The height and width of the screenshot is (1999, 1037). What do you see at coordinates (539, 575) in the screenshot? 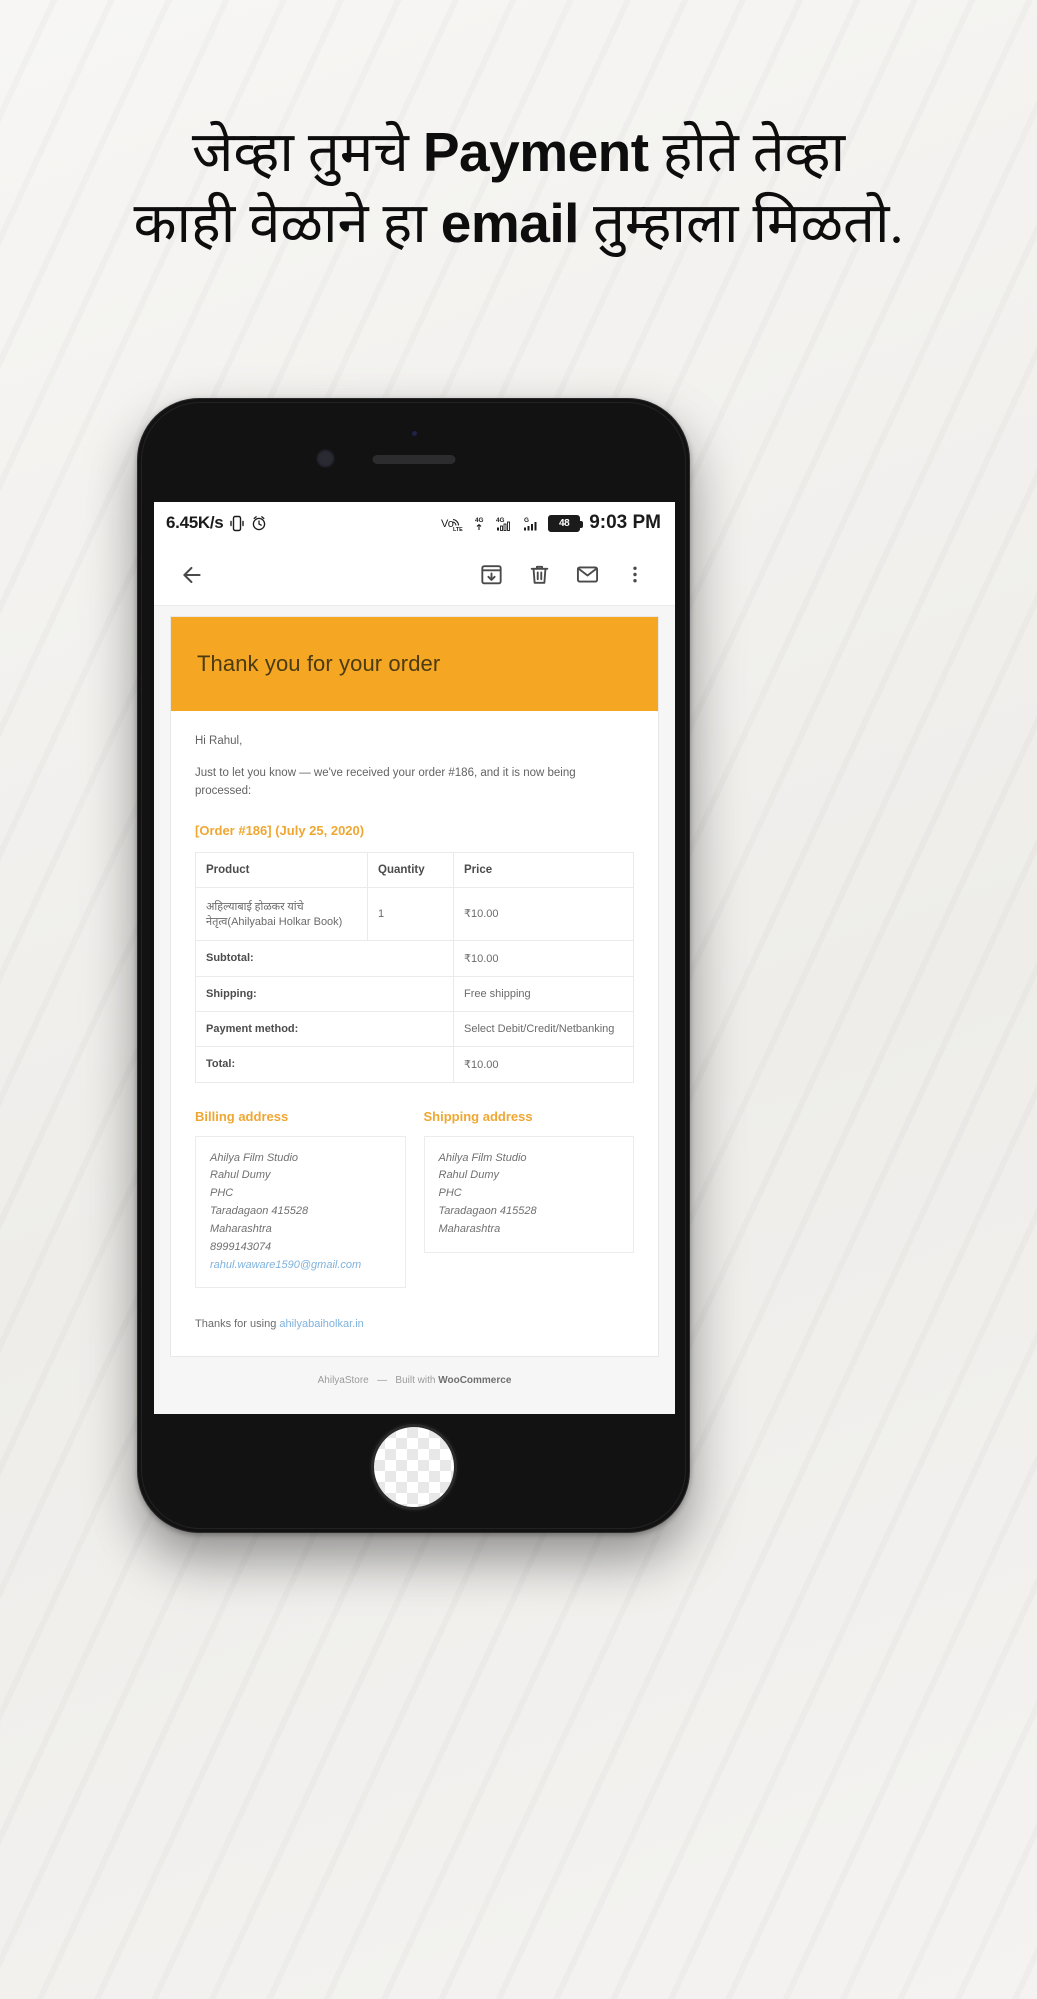
I see `trash-icon` at bounding box center [539, 575].